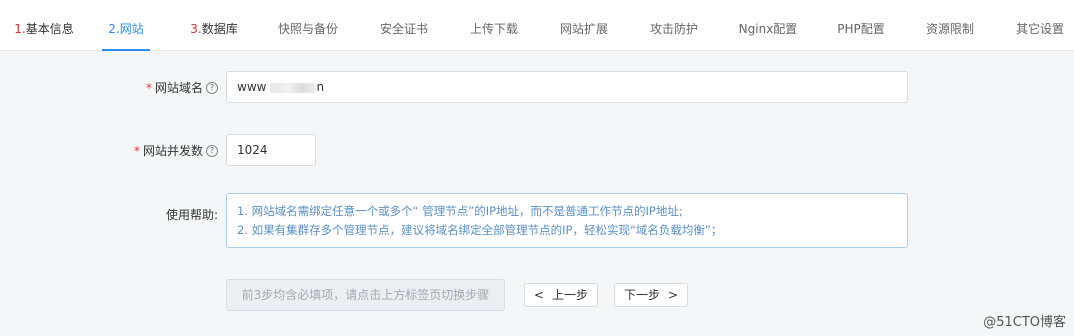 The image size is (1074, 336). Describe the element at coordinates (114, 29) in the screenshot. I see `tab-number: 2.` at that location.